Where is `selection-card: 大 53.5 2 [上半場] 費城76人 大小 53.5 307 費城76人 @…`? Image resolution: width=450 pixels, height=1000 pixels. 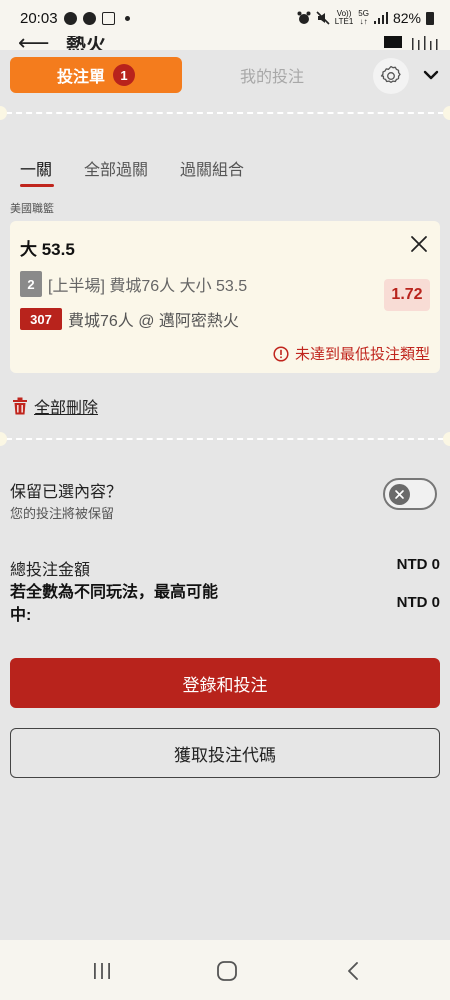
selection-card: 大 53.5 2 [上半場] 費城76人 大小 53.5 307 費城76人 @… is located at coordinates (225, 297).